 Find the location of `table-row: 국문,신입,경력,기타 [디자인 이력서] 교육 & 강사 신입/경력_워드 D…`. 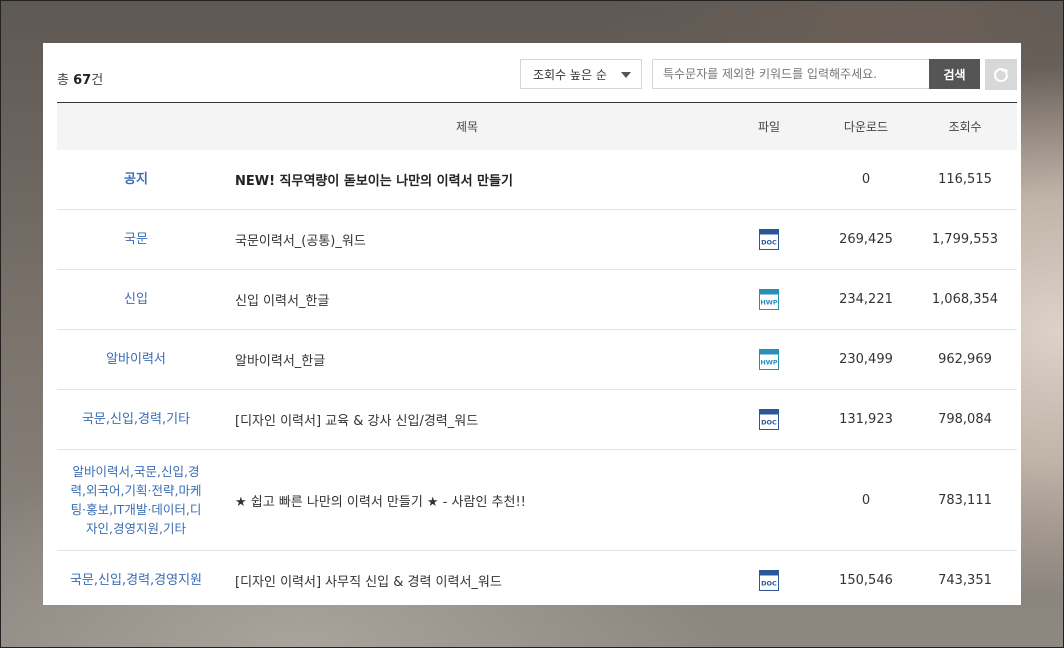

table-row: 국문,신입,경력,기타 [디자인 이력서] 교육 & 강사 신입/경력_워드 D… is located at coordinates (537, 420).